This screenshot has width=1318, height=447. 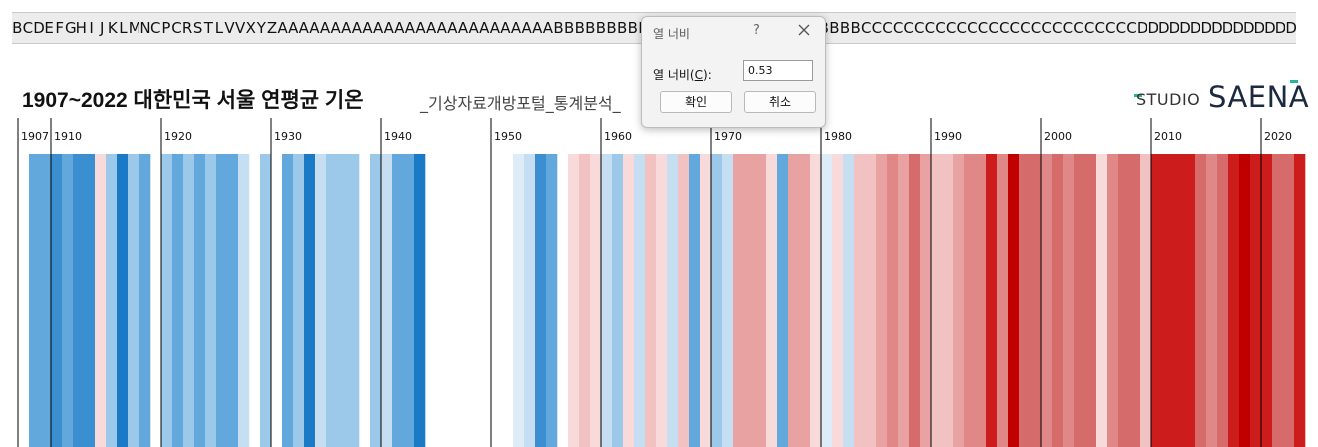 I want to click on column-header-cell: M, so click(x=134, y=28).